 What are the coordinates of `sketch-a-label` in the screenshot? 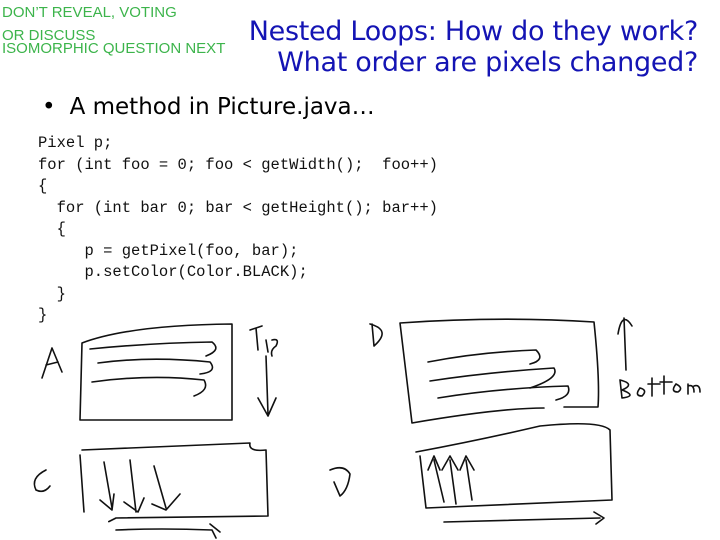 It's located at (52, 363).